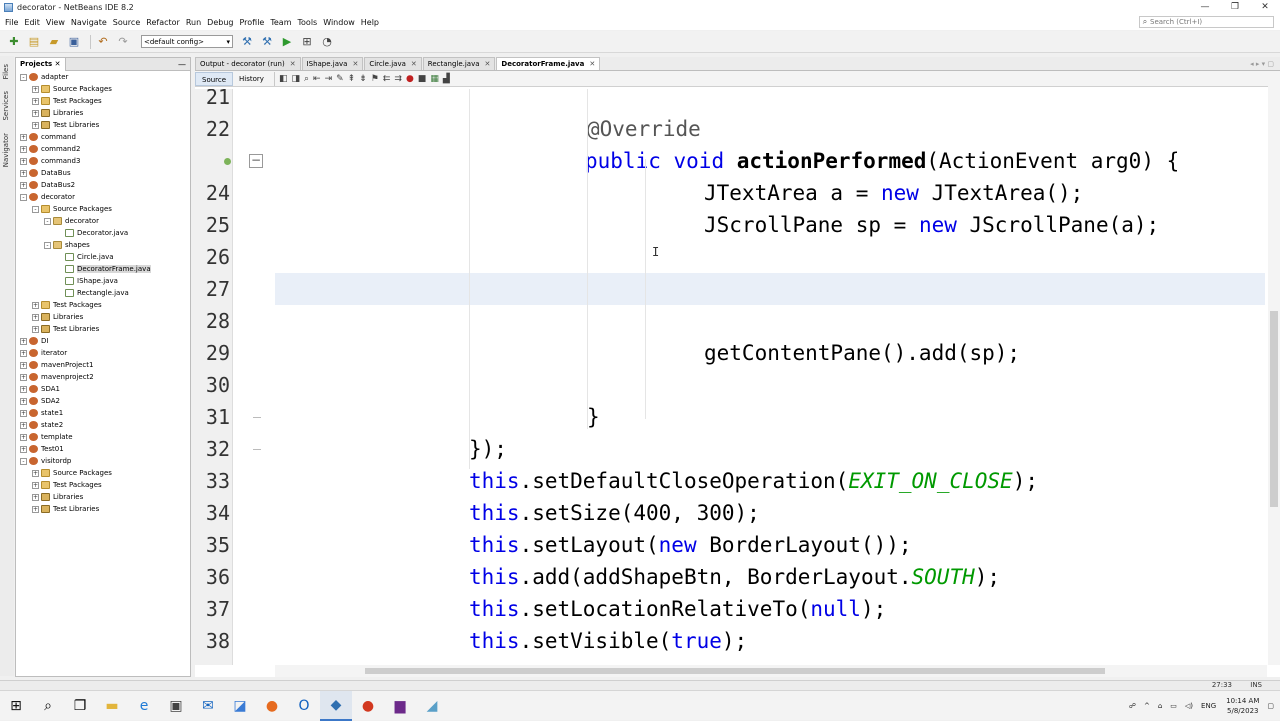 This screenshot has height=721, width=1280. I want to click on clock: 10:14 AM 5/8/2023, so click(1242, 706).